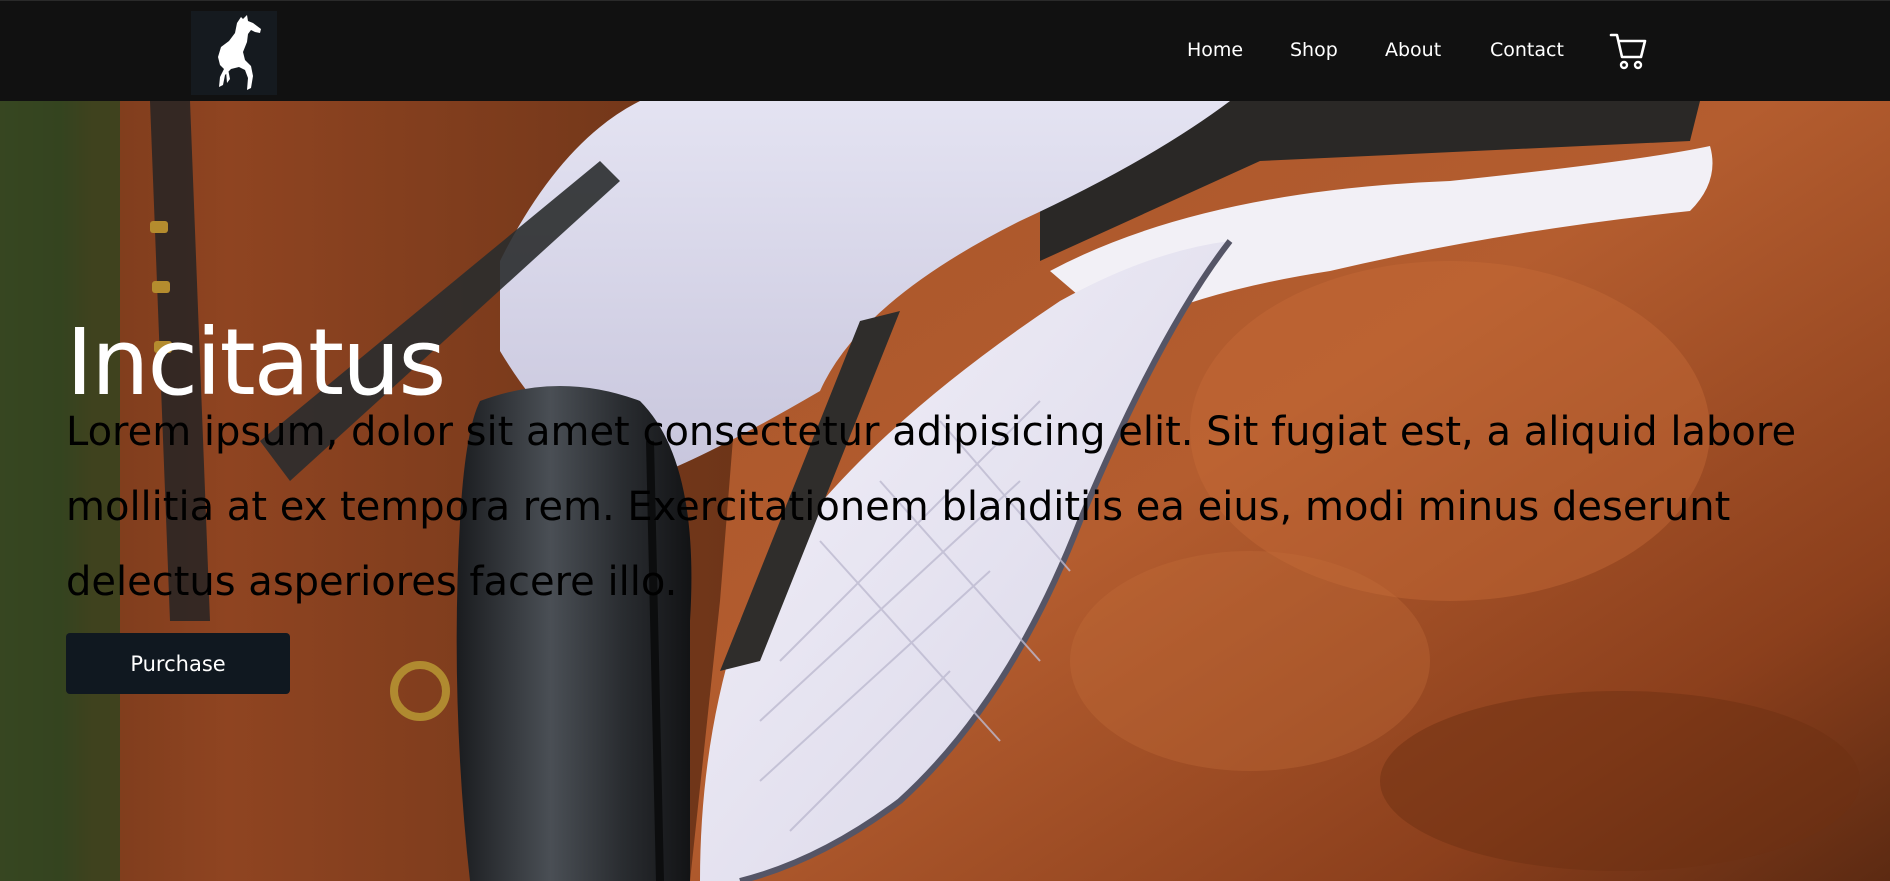  Describe the element at coordinates (239, 52) in the screenshot. I see `rearing-horse-icon` at that location.